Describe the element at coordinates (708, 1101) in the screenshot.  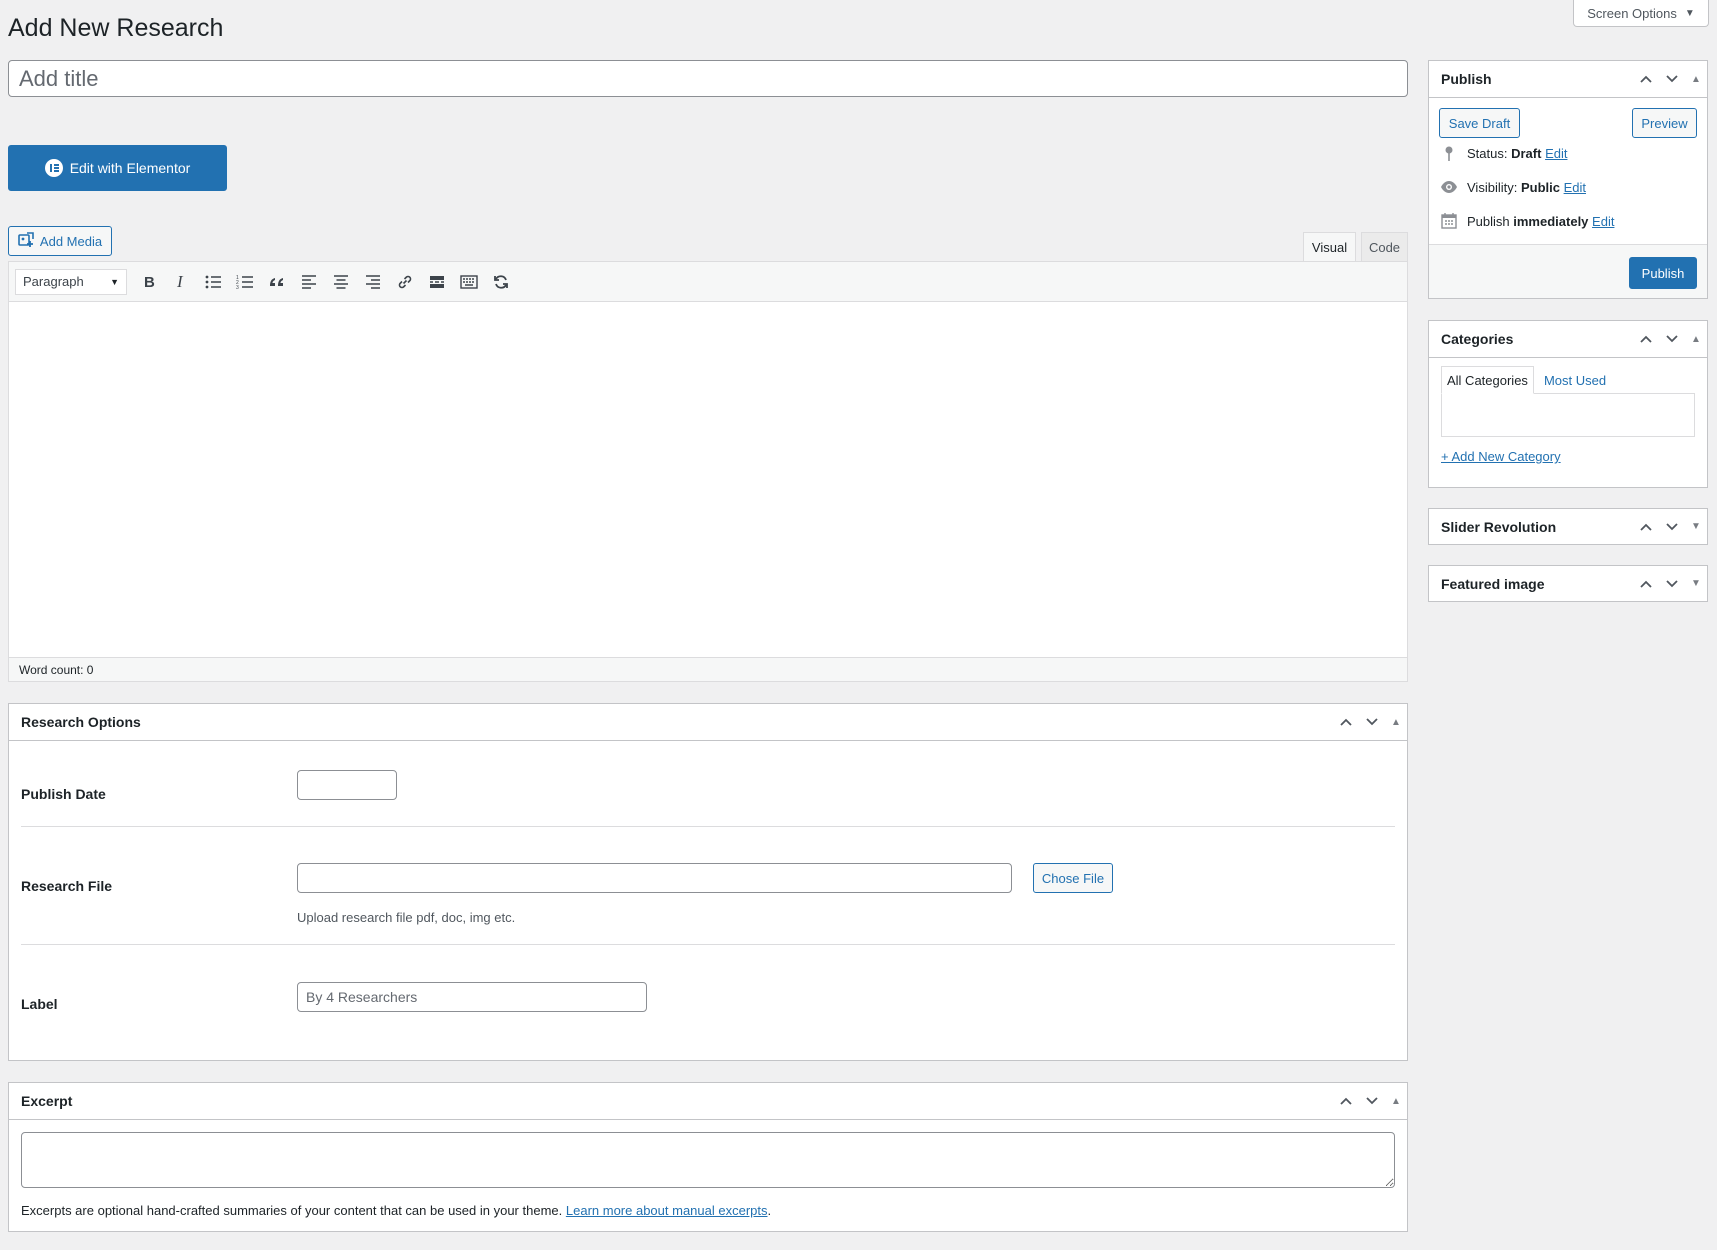
I see `excerpt-header: Excerpt ▲` at that location.